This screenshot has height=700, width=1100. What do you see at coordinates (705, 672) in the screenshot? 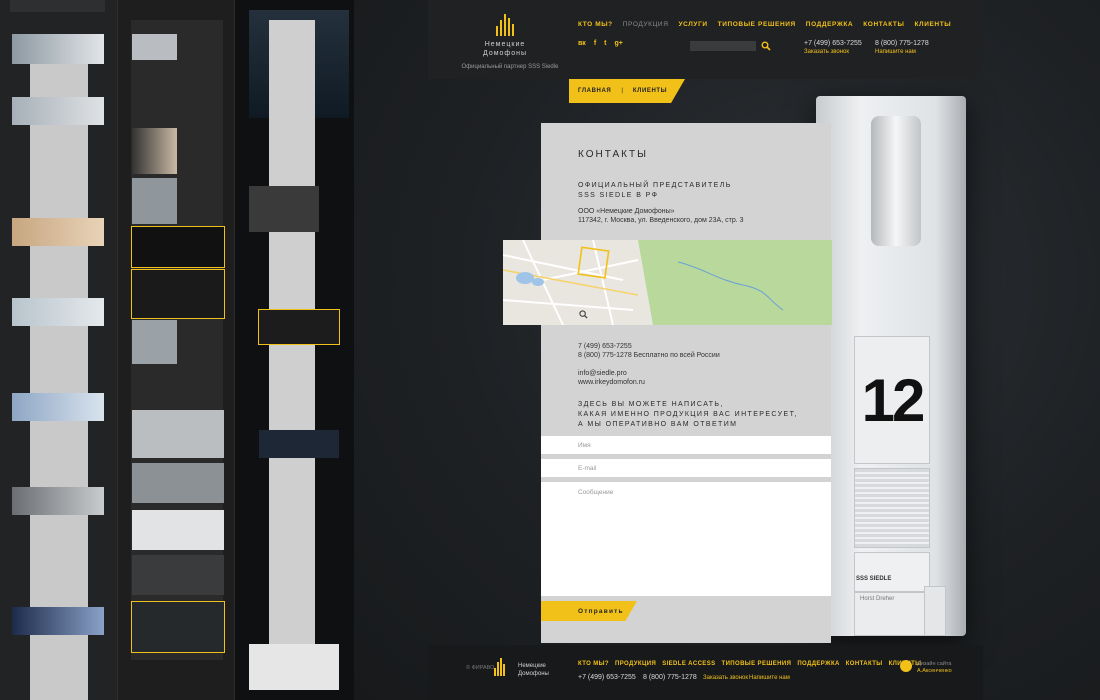
I see `site-footer` at bounding box center [705, 672].